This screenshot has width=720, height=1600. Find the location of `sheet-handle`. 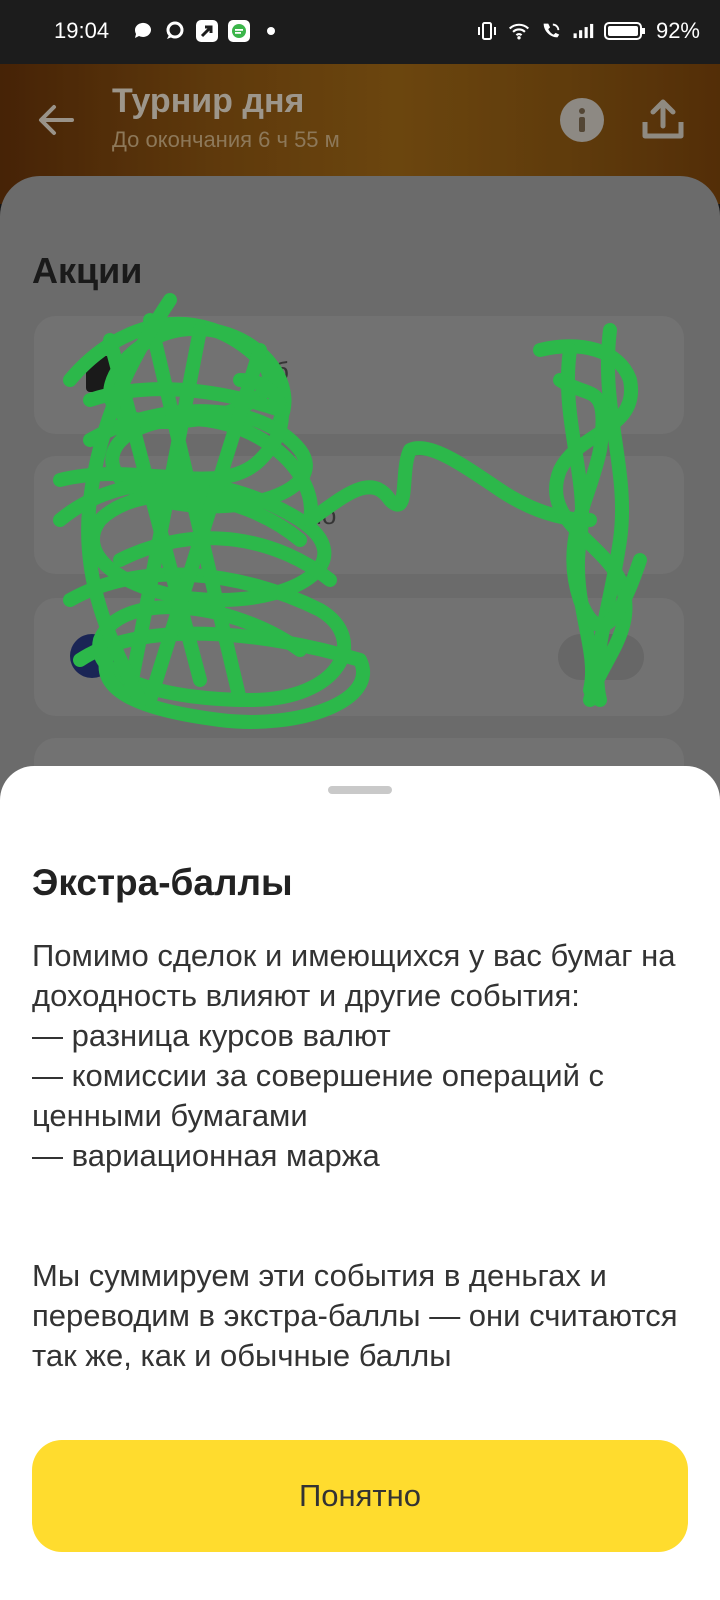

sheet-handle is located at coordinates (360, 790).